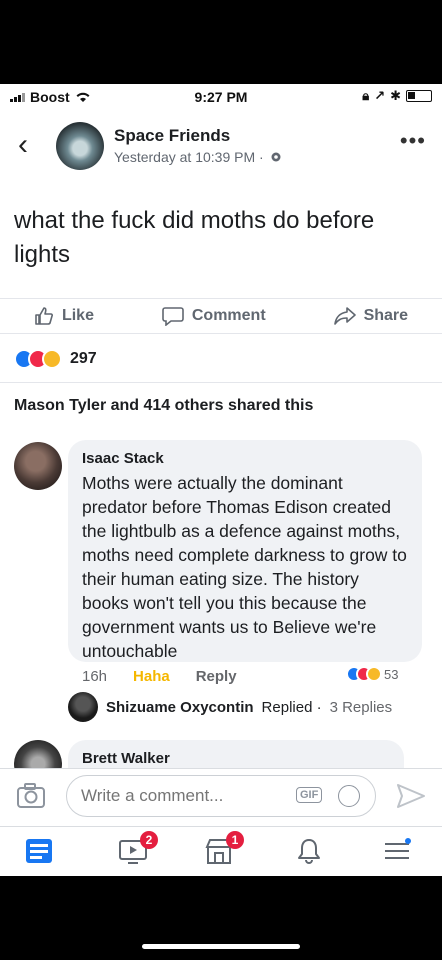 This screenshot has height=960, width=442. Describe the element at coordinates (83, 707) in the screenshot. I see `reply-avatar` at that location.